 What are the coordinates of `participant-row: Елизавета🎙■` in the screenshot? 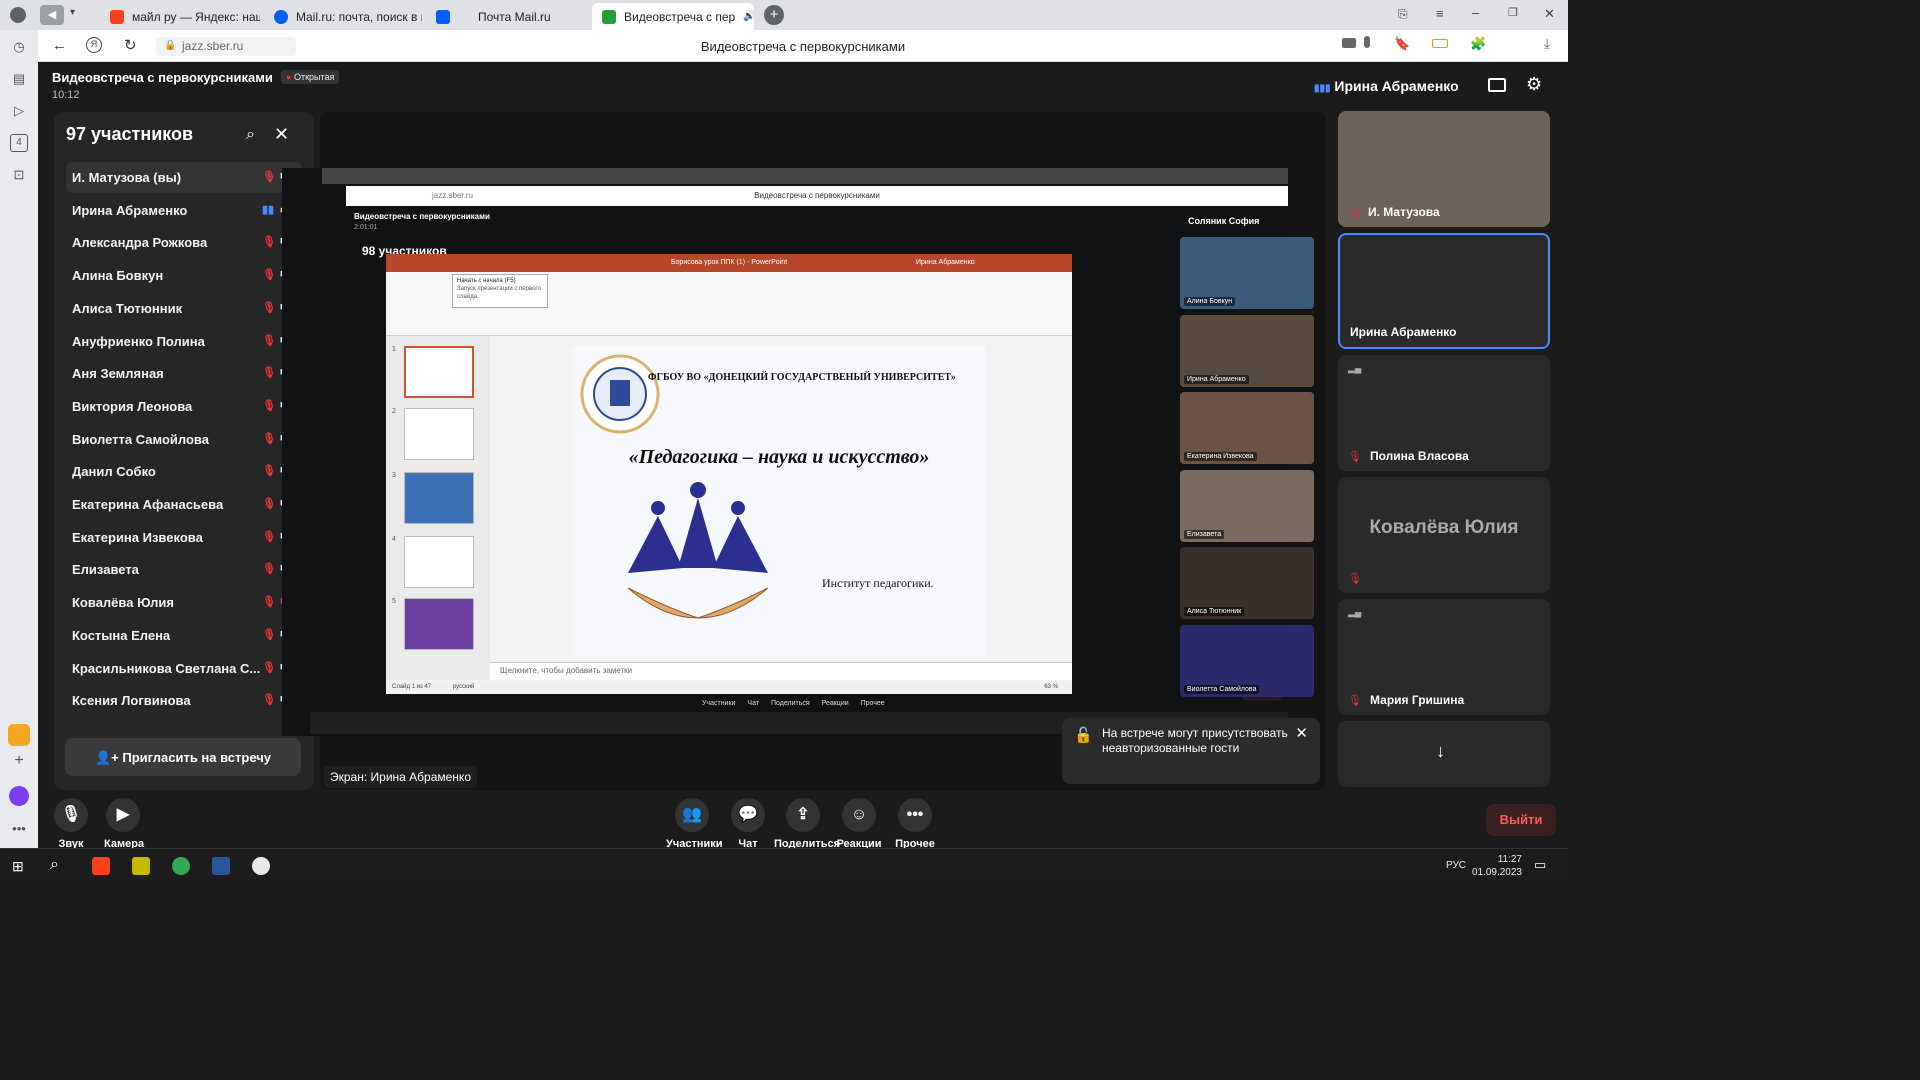 It's located at (184, 569).